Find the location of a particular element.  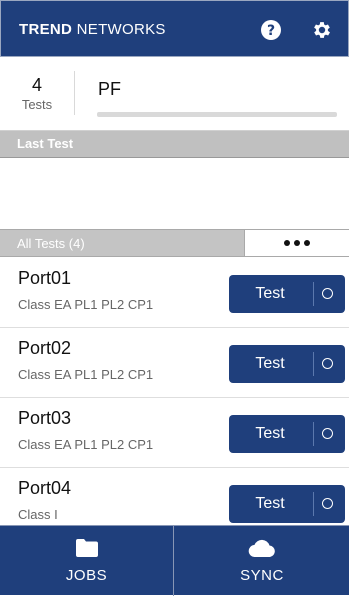

bottom-nav: JOBS SYNC is located at coordinates (174, 560).